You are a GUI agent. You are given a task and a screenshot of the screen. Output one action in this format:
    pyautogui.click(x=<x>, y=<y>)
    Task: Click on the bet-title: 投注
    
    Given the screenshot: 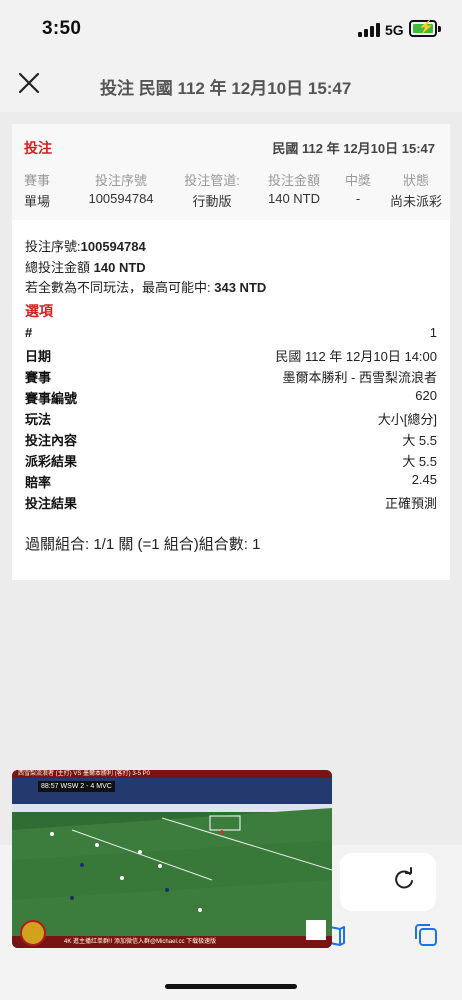 What is the action you would take?
    pyautogui.click(x=38, y=148)
    